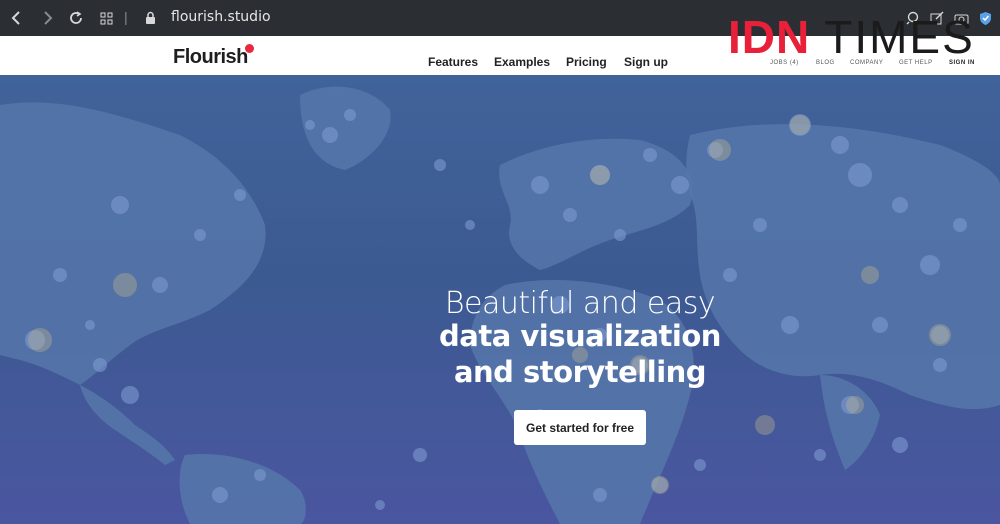 The image size is (1000, 524). What do you see at coordinates (586, 62) in the screenshot?
I see `nav-pricing: Pricing` at bounding box center [586, 62].